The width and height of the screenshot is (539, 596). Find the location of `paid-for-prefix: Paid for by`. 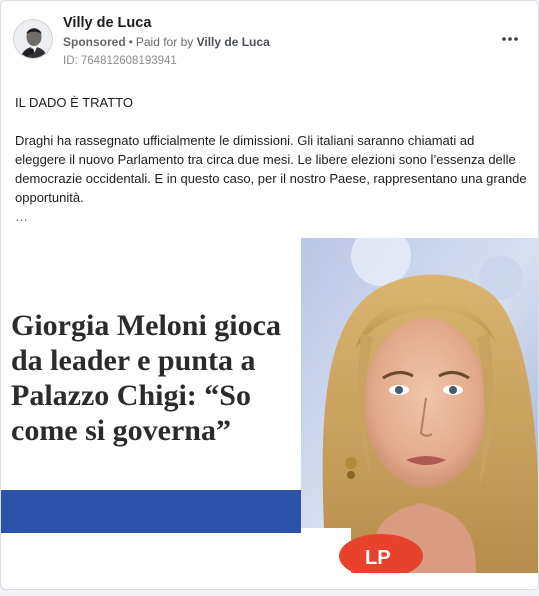

paid-for-prefix: Paid for by is located at coordinates (164, 42).